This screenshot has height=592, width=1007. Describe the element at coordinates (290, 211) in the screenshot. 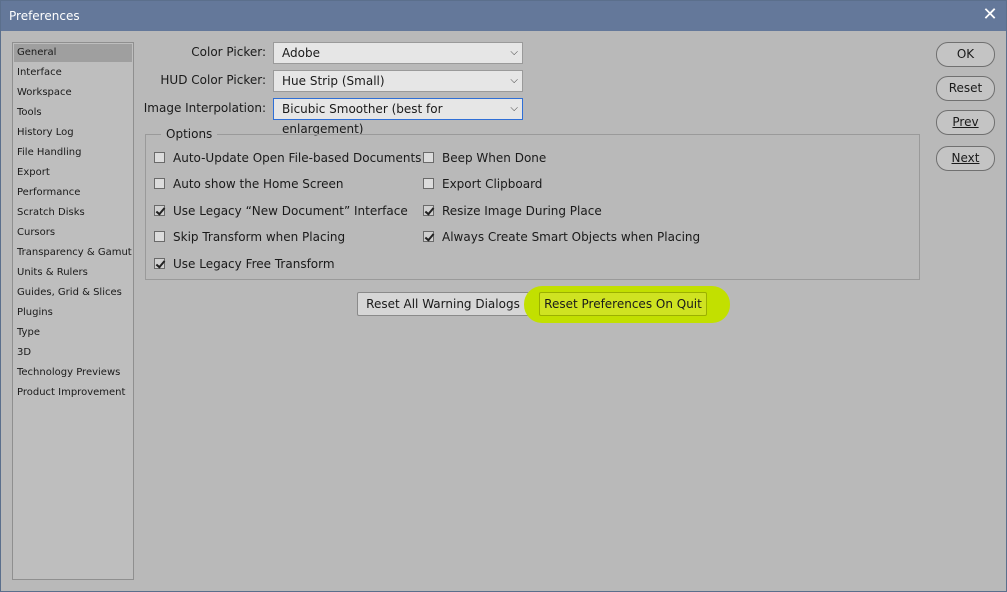

I see `option-label: Use Legacy “New Document” Interface` at that location.